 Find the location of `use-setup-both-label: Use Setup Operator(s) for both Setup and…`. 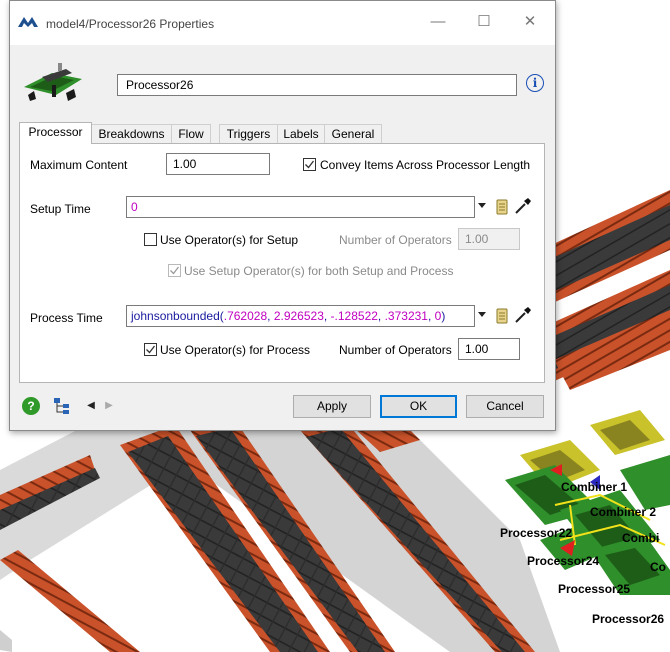

use-setup-both-label: Use Setup Operator(s) for both Setup and… is located at coordinates (319, 271).